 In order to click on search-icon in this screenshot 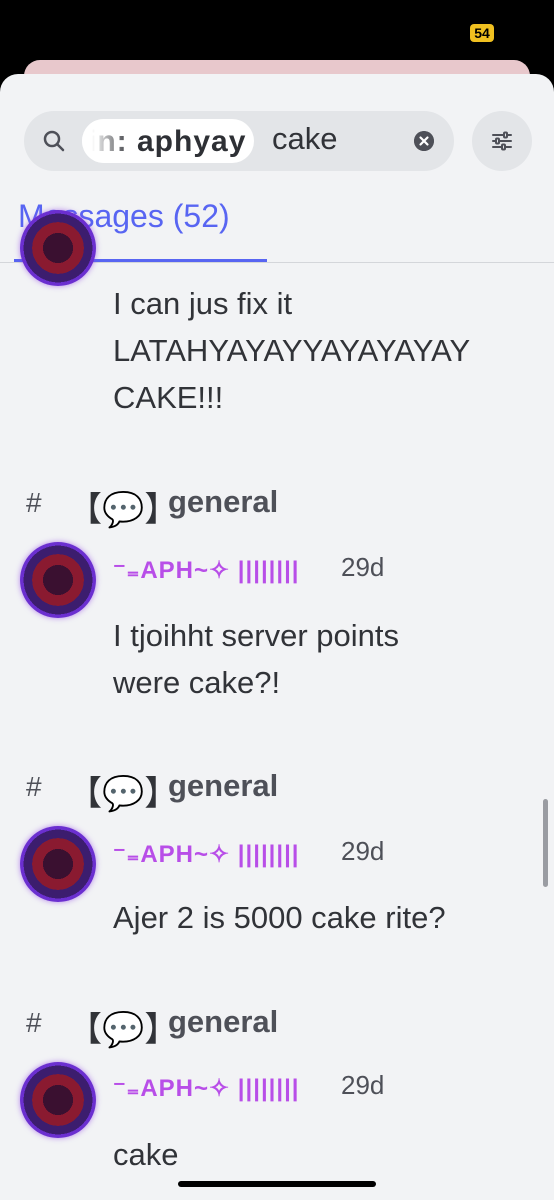, I will do `click(54, 141)`.